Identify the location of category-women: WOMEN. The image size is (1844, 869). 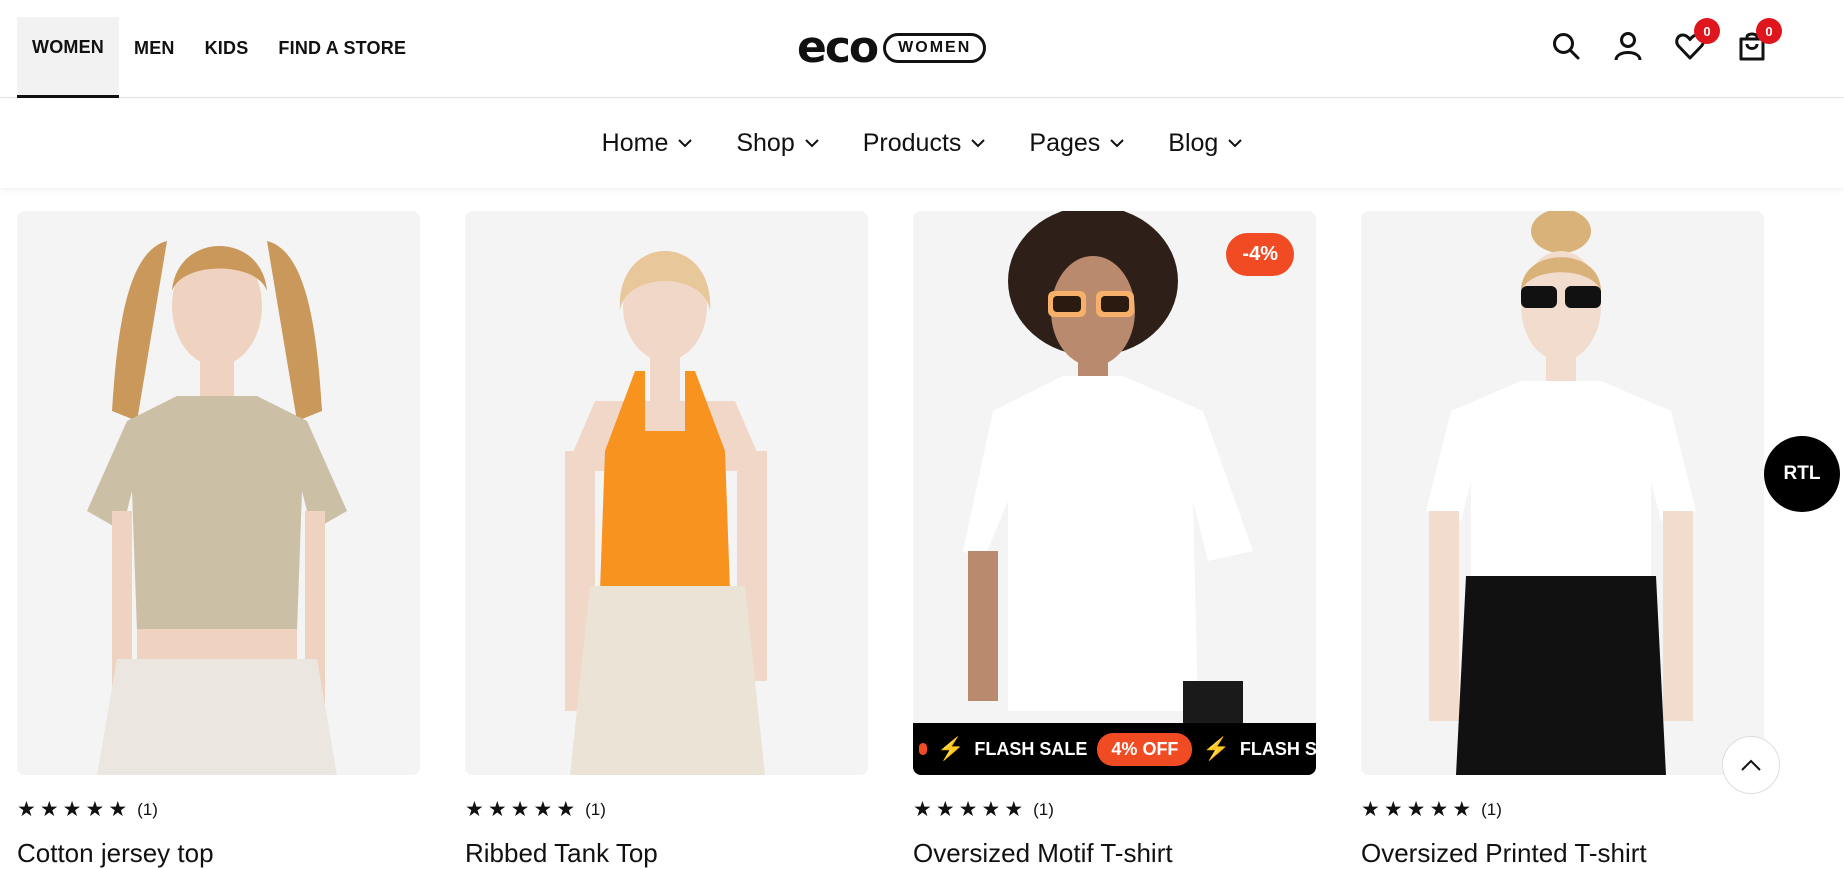
(68, 57).